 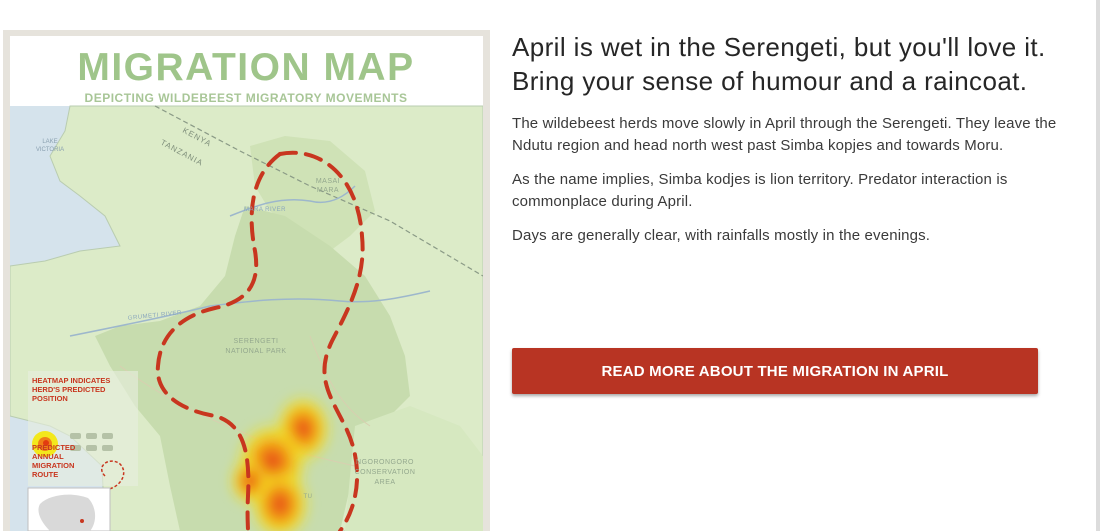 I want to click on legend-route-line4: ROUTE, so click(x=45, y=474).